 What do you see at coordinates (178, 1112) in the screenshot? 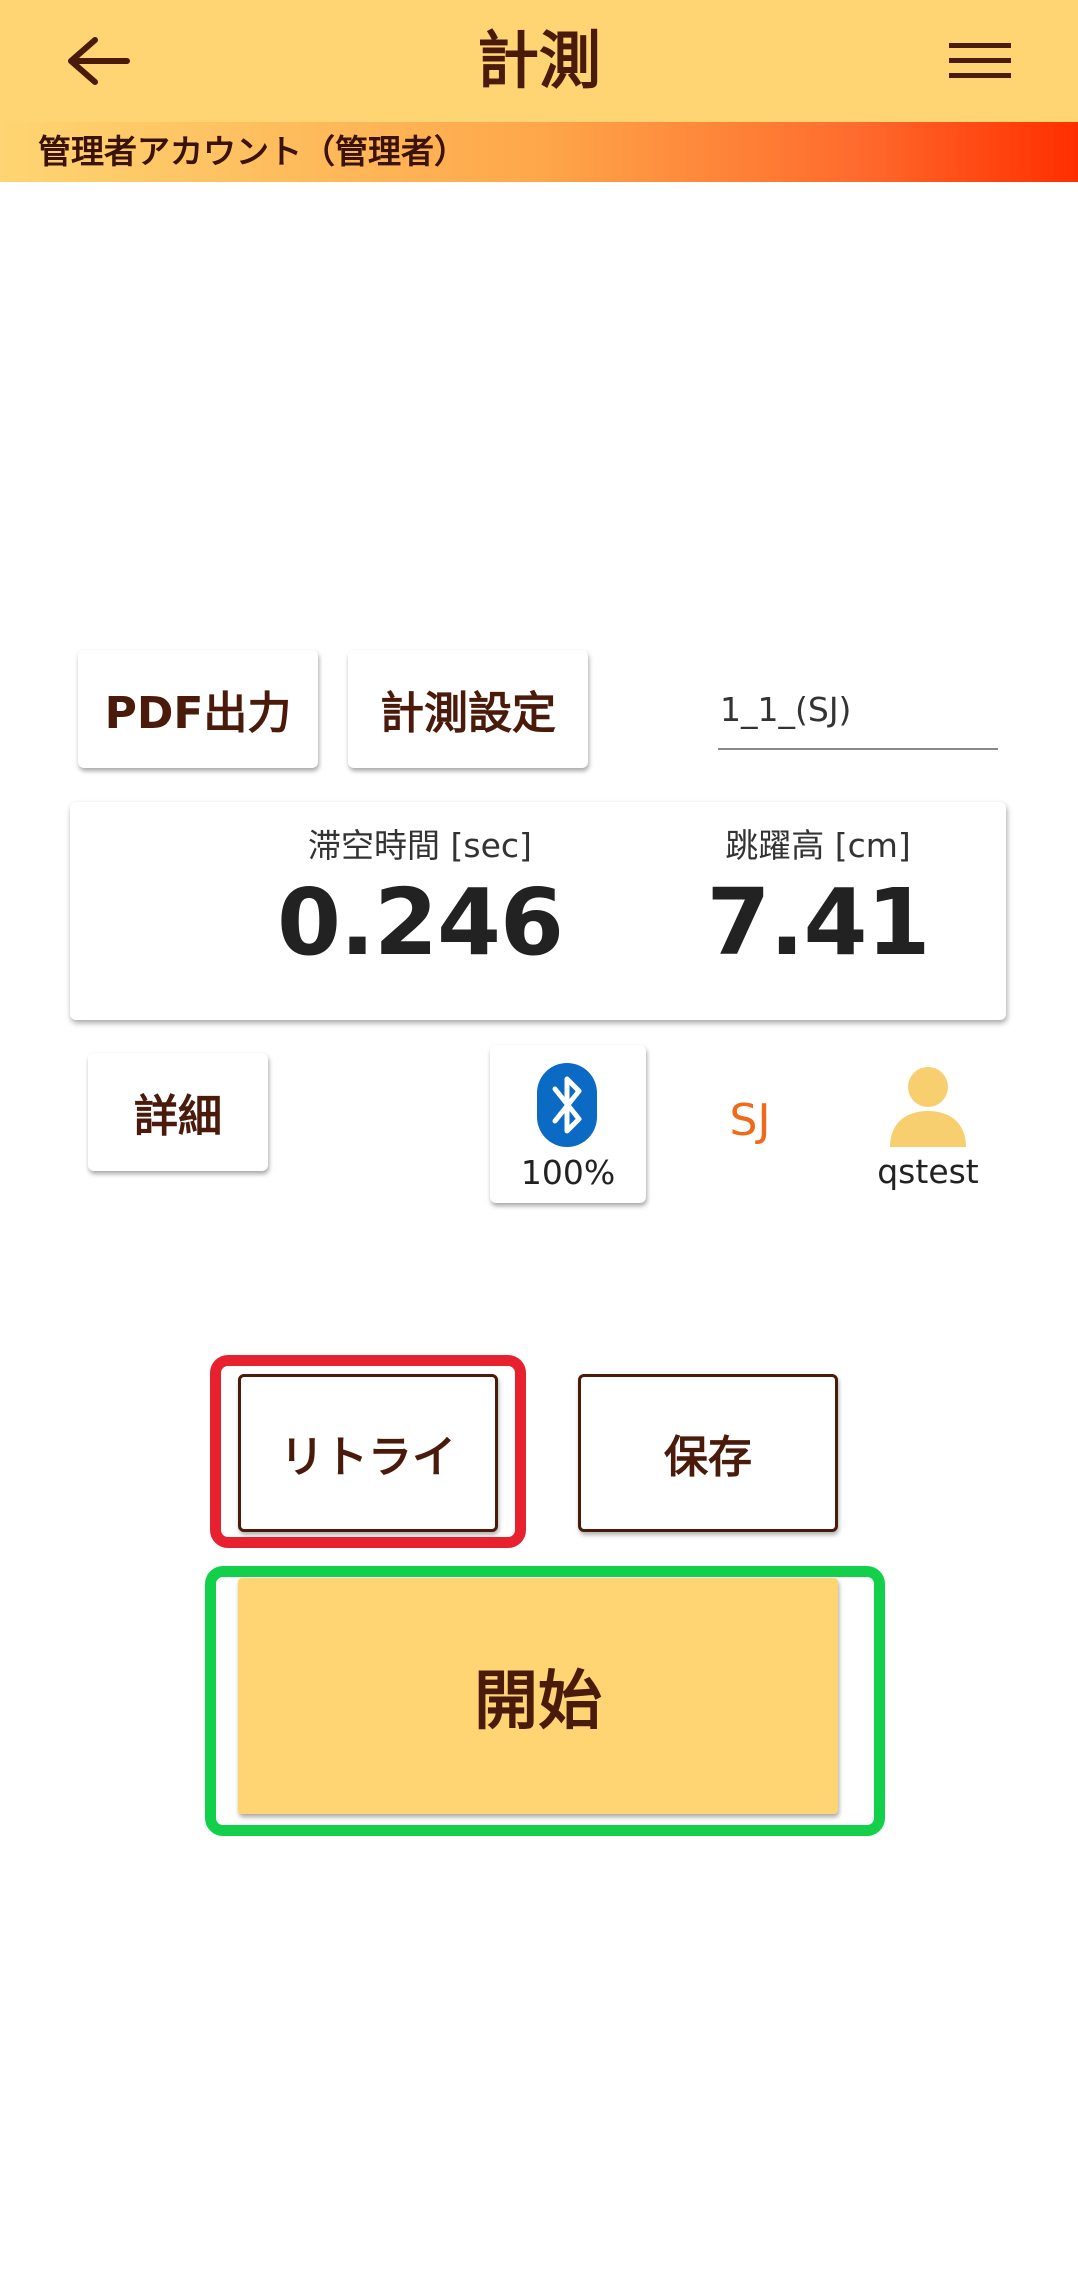
I see `detail-button: 詳細` at bounding box center [178, 1112].